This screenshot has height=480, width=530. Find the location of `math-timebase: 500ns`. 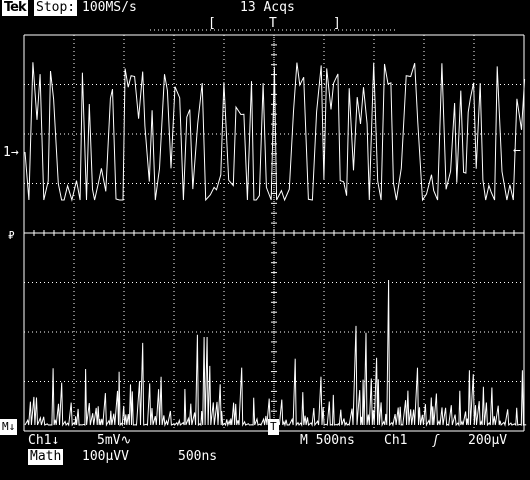

math-timebase: 500ns is located at coordinates (198, 456).